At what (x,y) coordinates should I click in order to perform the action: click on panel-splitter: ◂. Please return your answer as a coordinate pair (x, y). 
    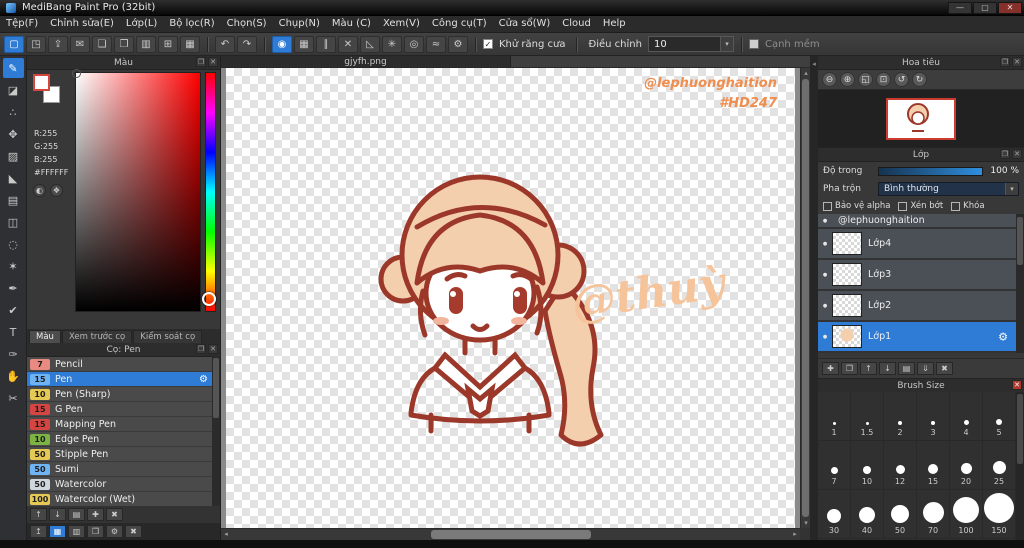
    Looking at the image, I should click on (814, 298).